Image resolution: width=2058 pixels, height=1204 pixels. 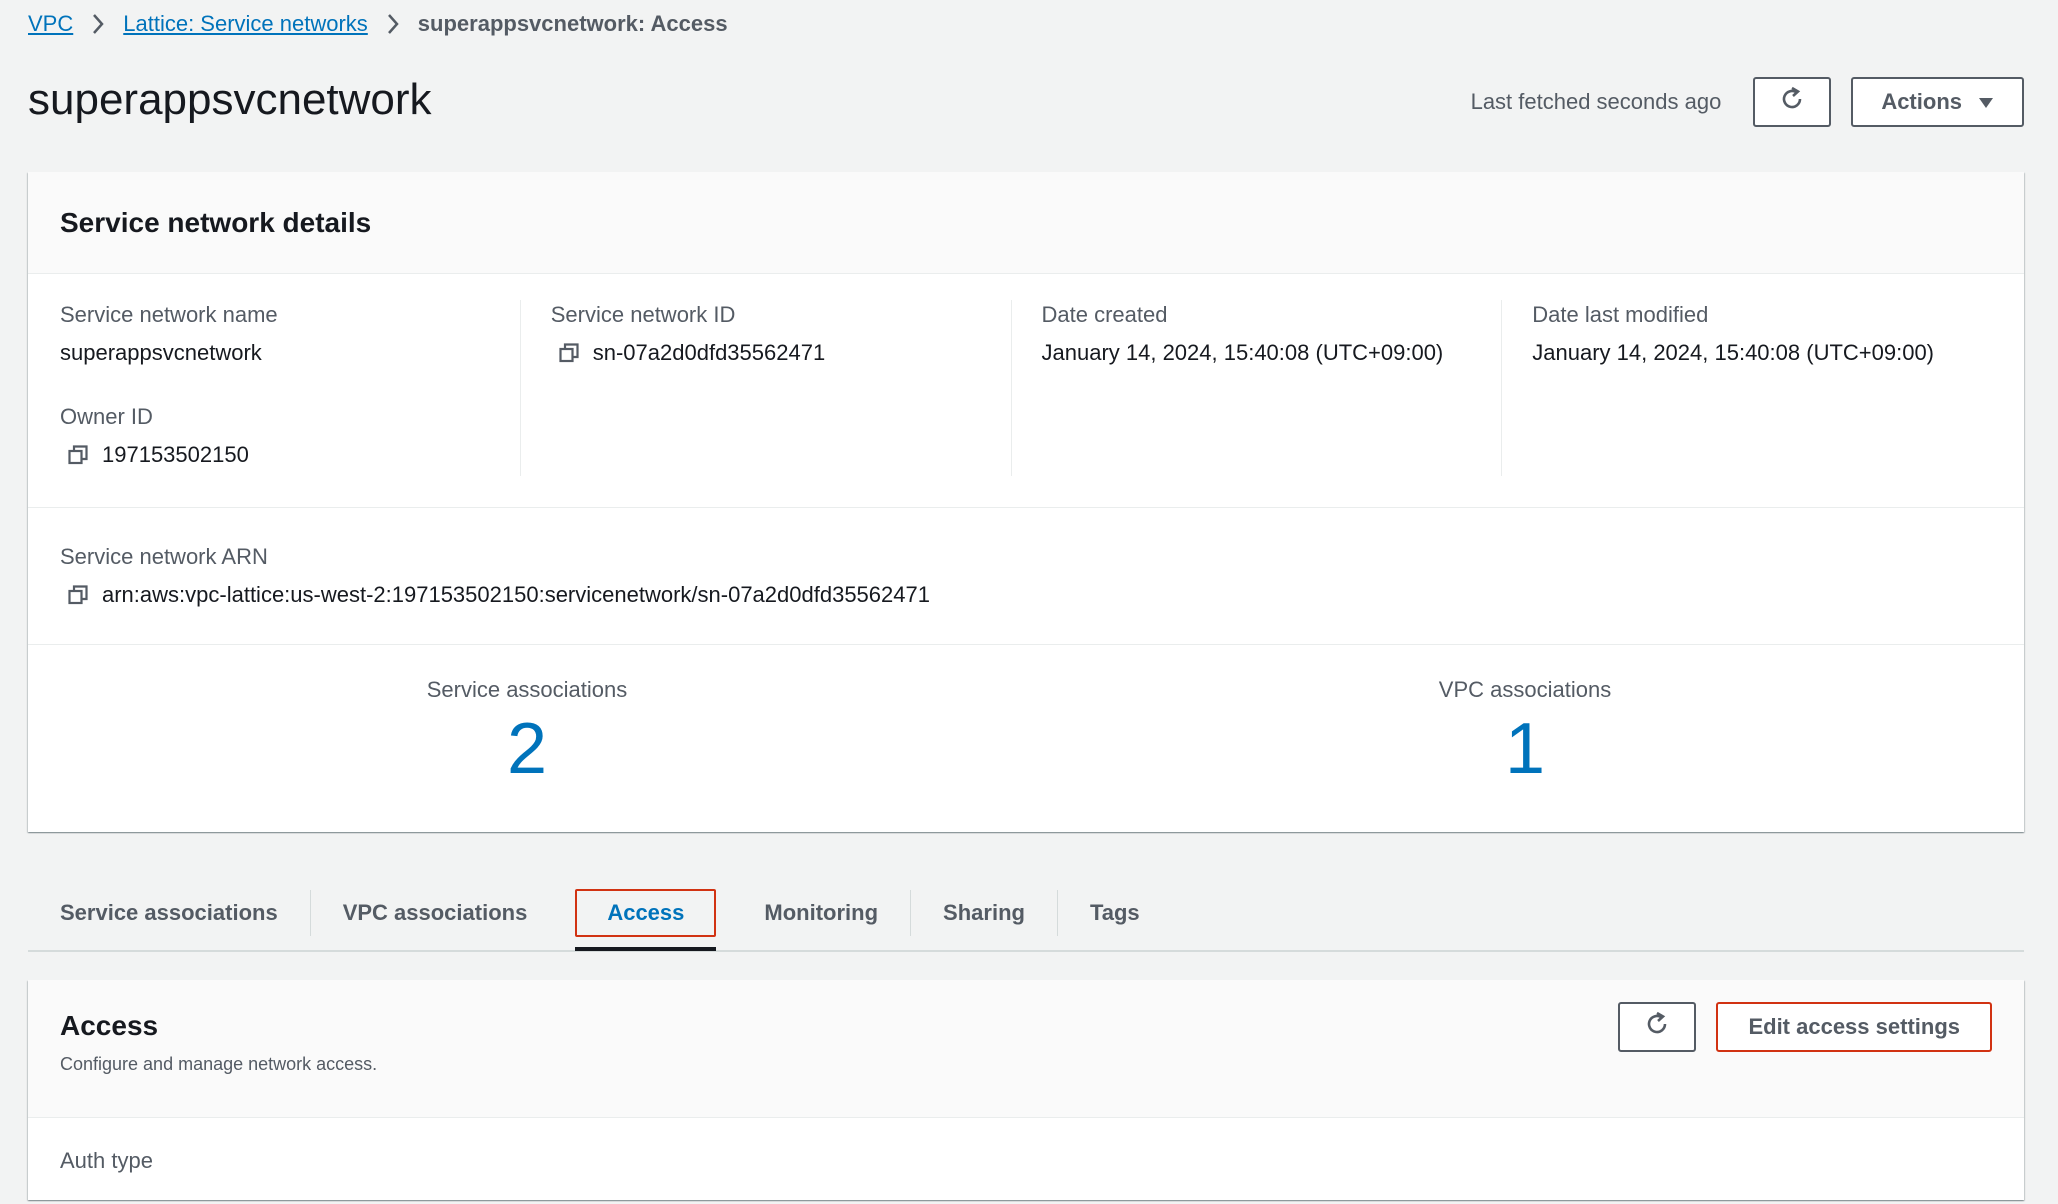 I want to click on service-associations-count-block: Service associations 2, so click(x=527, y=738).